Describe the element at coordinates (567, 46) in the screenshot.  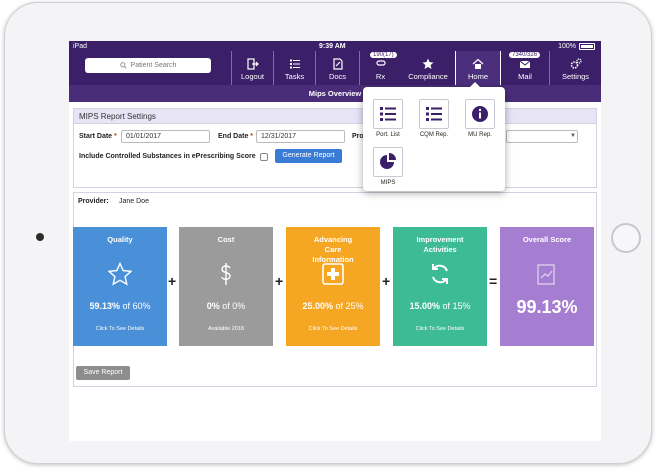
I see `battery-percent: 100%` at that location.